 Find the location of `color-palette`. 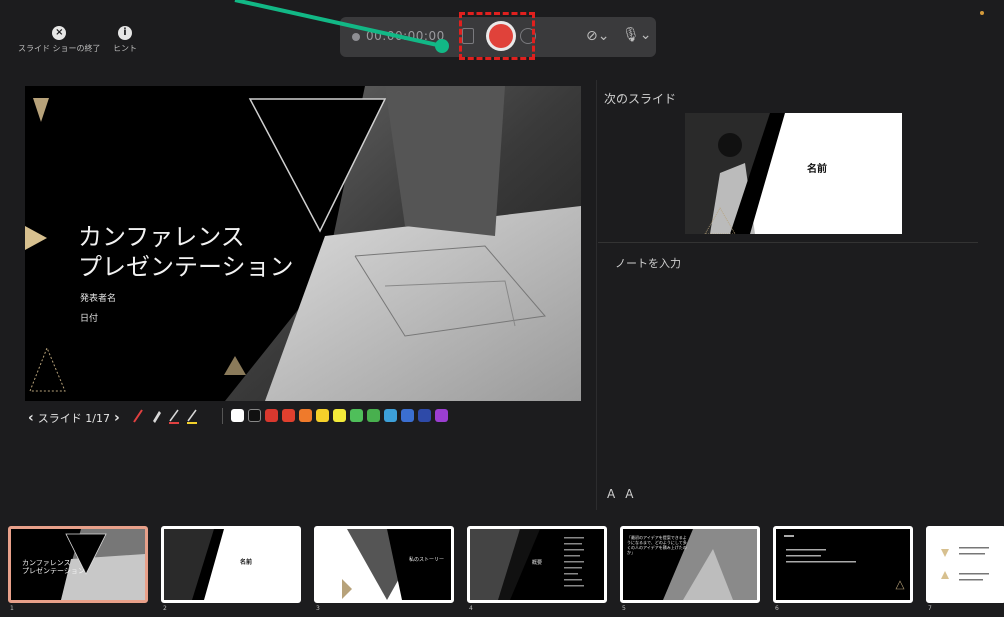

color-palette is located at coordinates (339, 415).